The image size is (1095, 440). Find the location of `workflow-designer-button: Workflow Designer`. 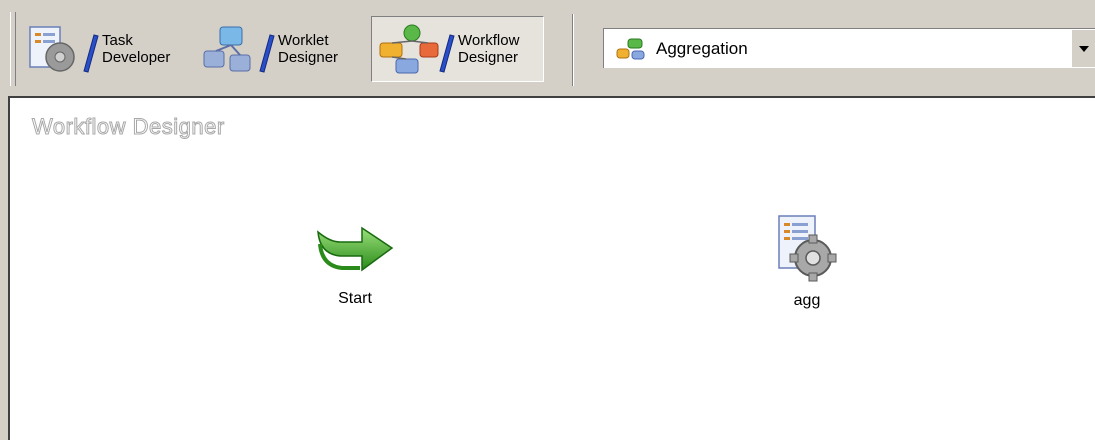

workflow-designer-button: Workflow Designer is located at coordinates (457, 49).